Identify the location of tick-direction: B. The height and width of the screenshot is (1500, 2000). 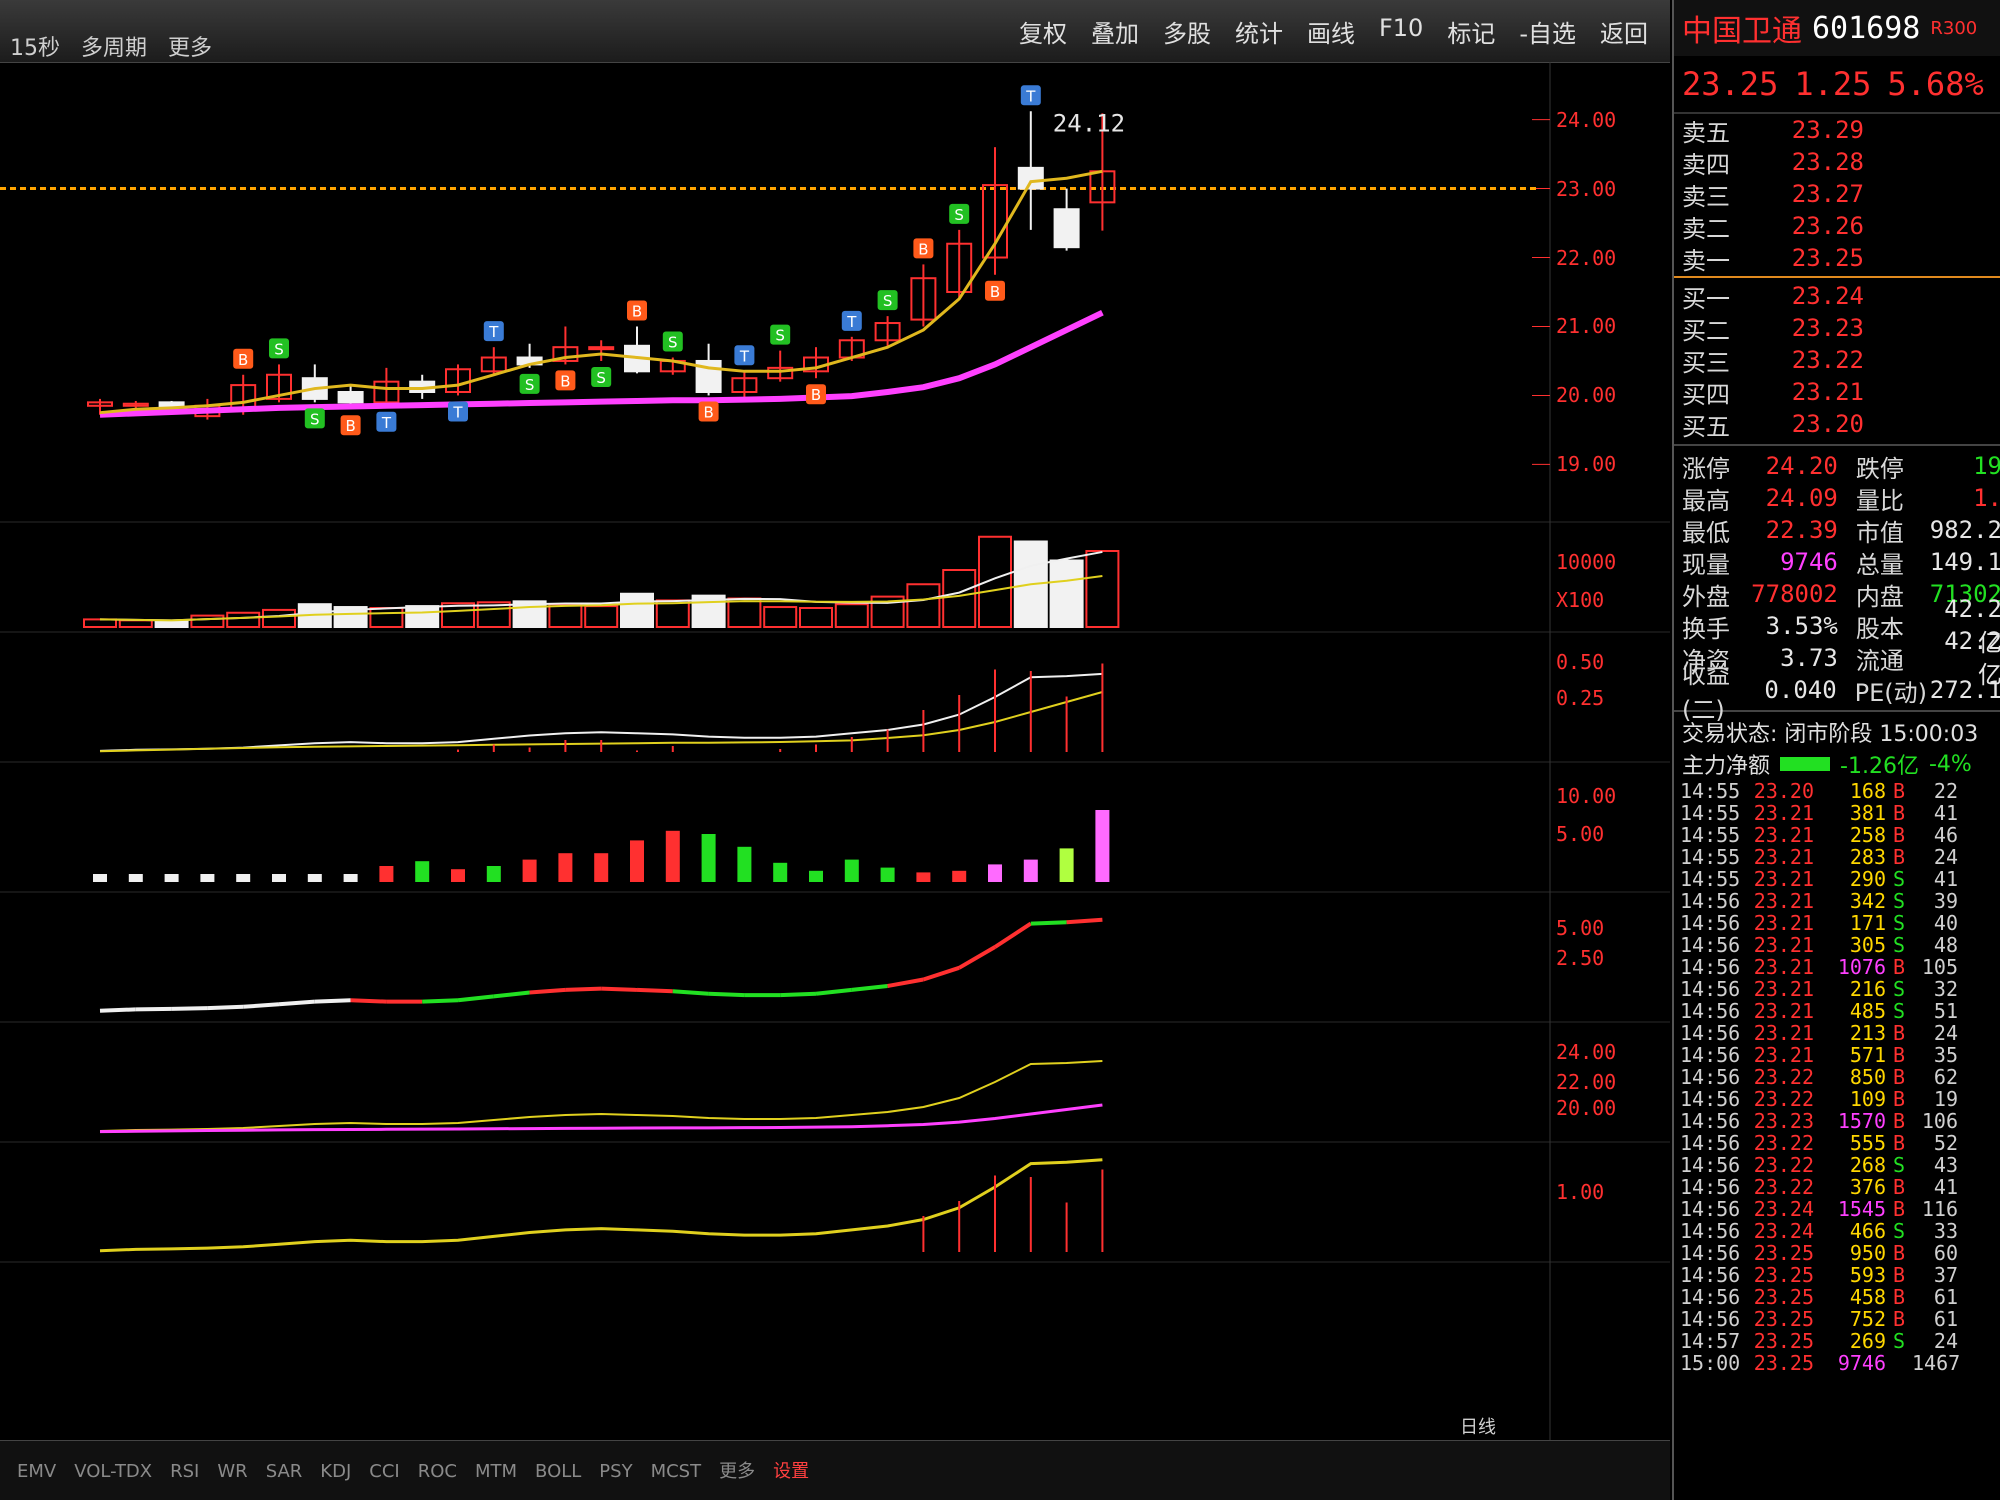
(1899, 1143).